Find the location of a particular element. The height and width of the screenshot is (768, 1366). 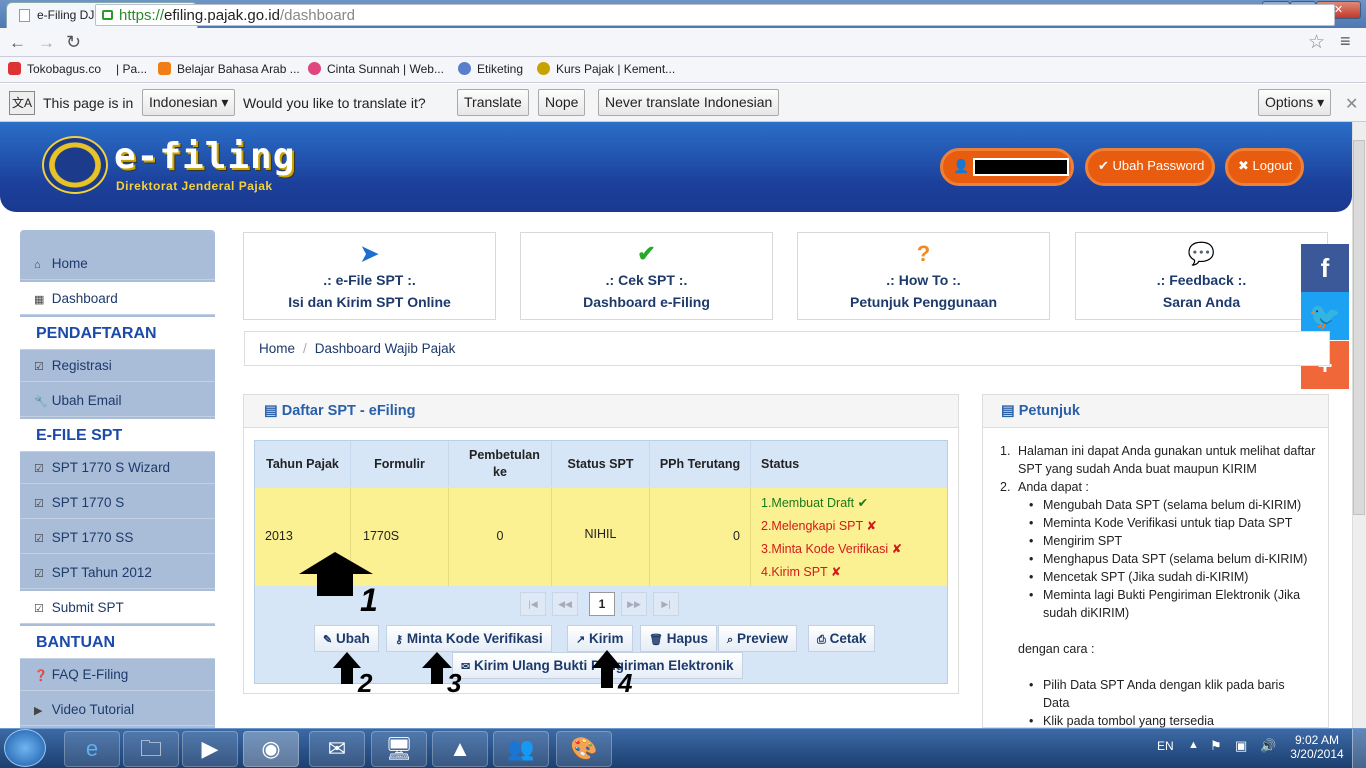

remote-desktop-icon: 🖥 is located at coordinates (399, 749).